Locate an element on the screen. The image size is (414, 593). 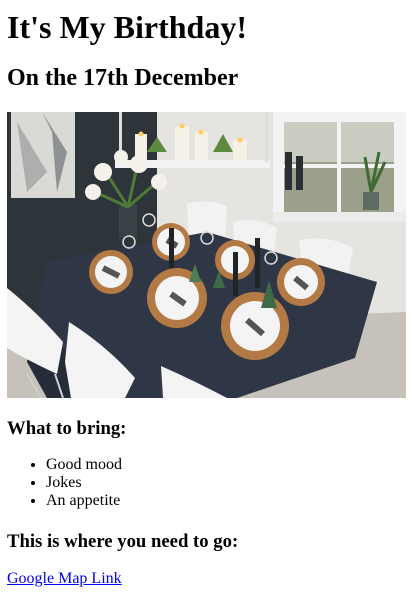
bring-heading: What to bring: is located at coordinates (67, 428).